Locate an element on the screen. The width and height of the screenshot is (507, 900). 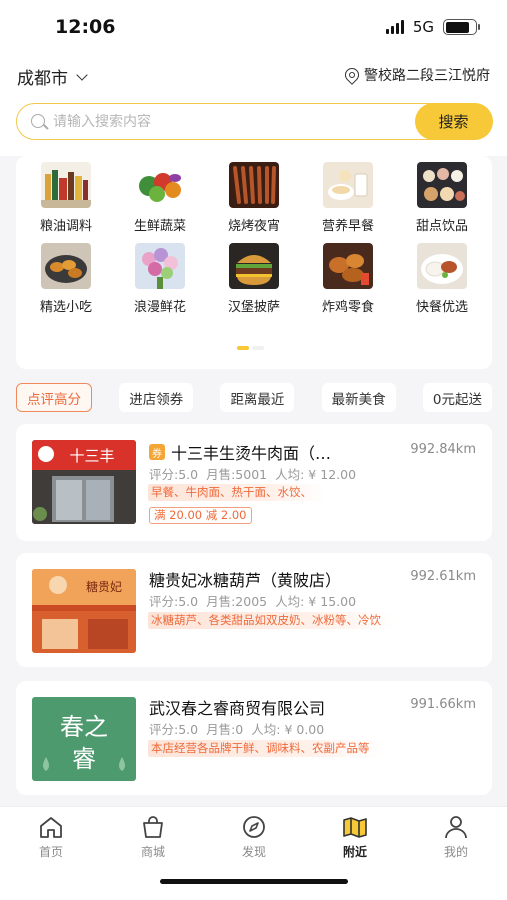
status-icons: 5G is located at coordinates (432, 27).